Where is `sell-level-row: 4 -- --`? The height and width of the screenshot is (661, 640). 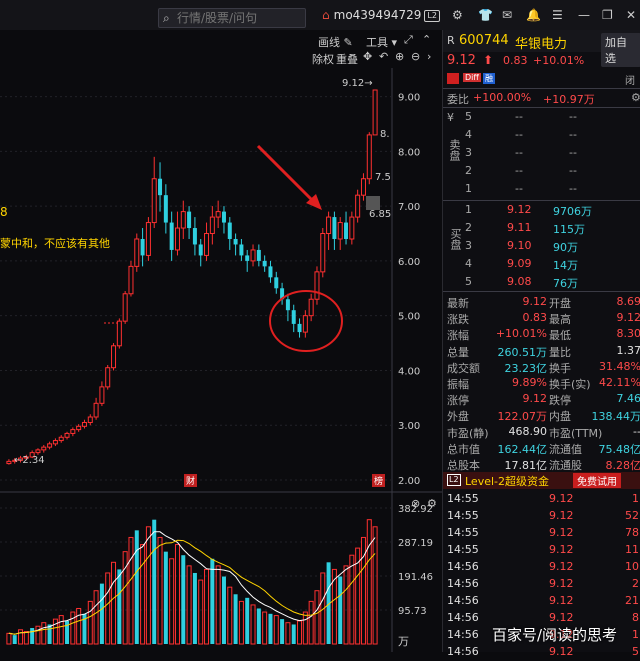 sell-level-row: 4 -- -- is located at coordinates (541, 135).